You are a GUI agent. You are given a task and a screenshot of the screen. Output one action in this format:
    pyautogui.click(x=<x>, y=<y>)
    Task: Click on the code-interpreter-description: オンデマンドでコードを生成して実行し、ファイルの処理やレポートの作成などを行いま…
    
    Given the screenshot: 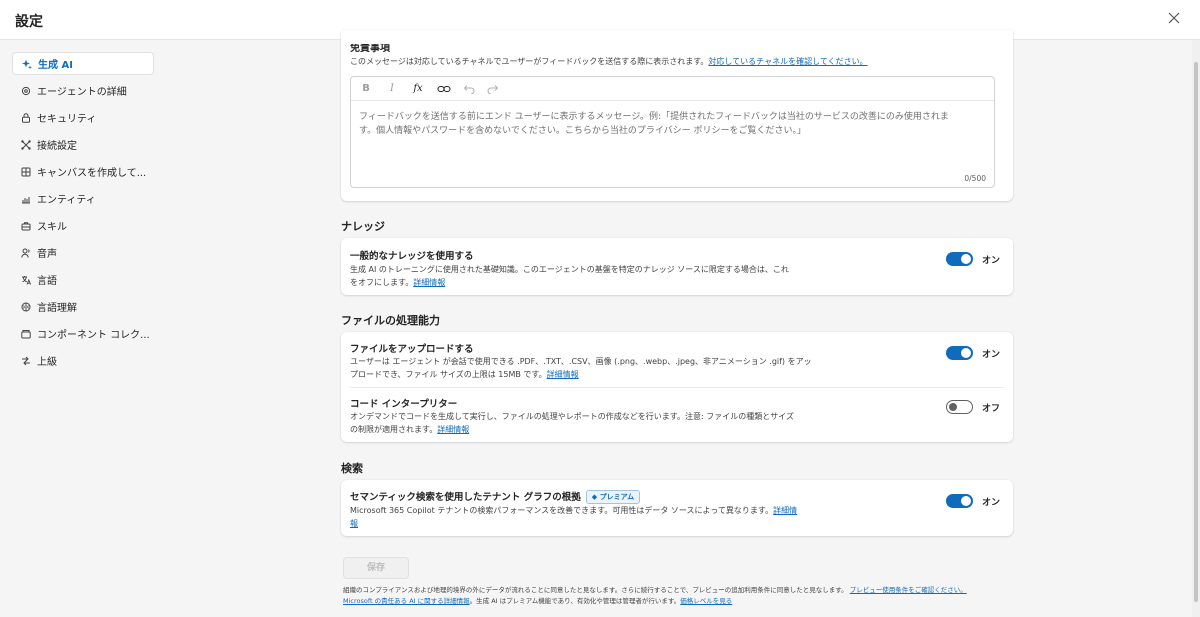 What is the action you would take?
    pyautogui.click(x=585, y=423)
    